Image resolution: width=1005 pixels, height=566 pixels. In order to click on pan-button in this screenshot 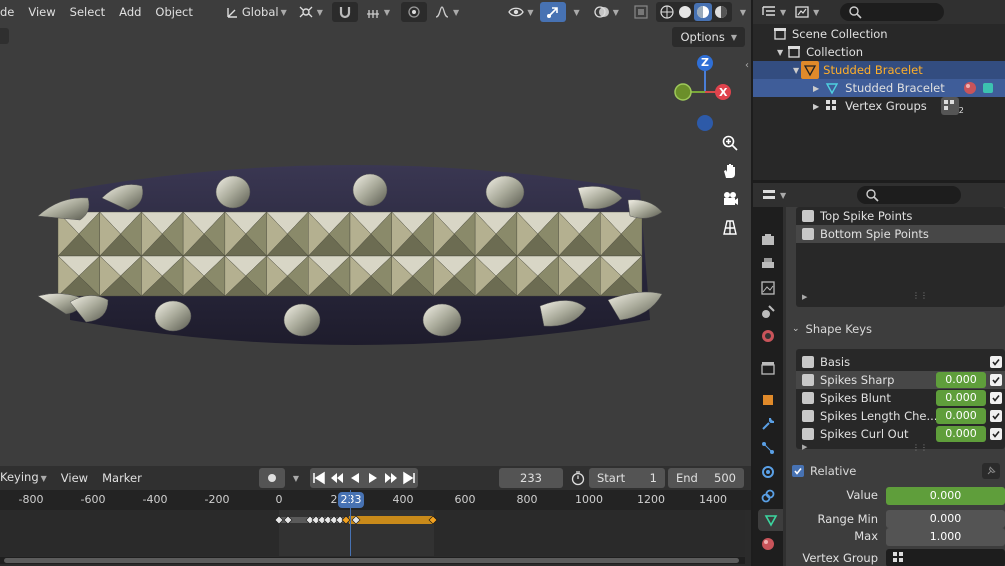, I will do `click(730, 171)`.